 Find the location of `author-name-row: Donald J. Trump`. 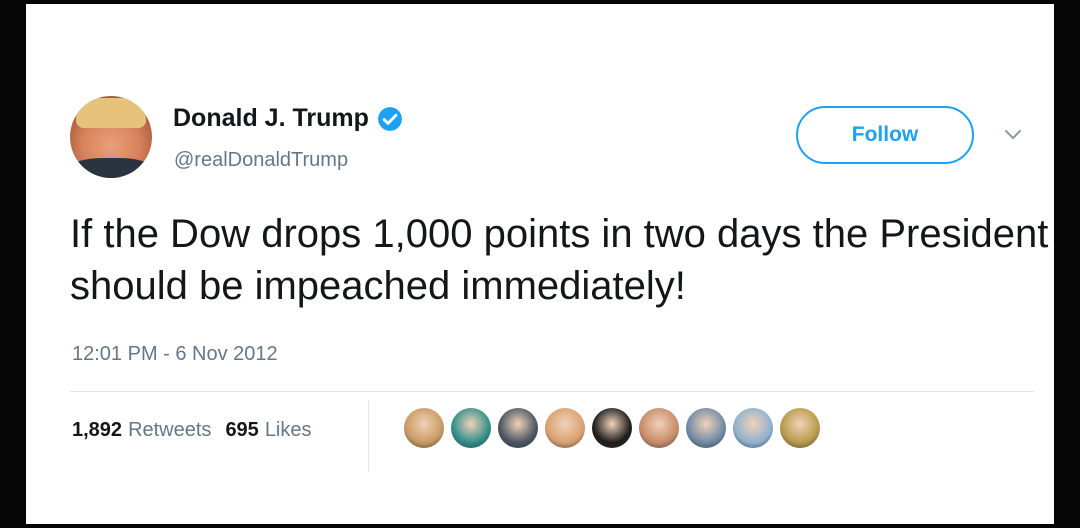

author-name-row: Donald J. Trump is located at coordinates (288, 118).